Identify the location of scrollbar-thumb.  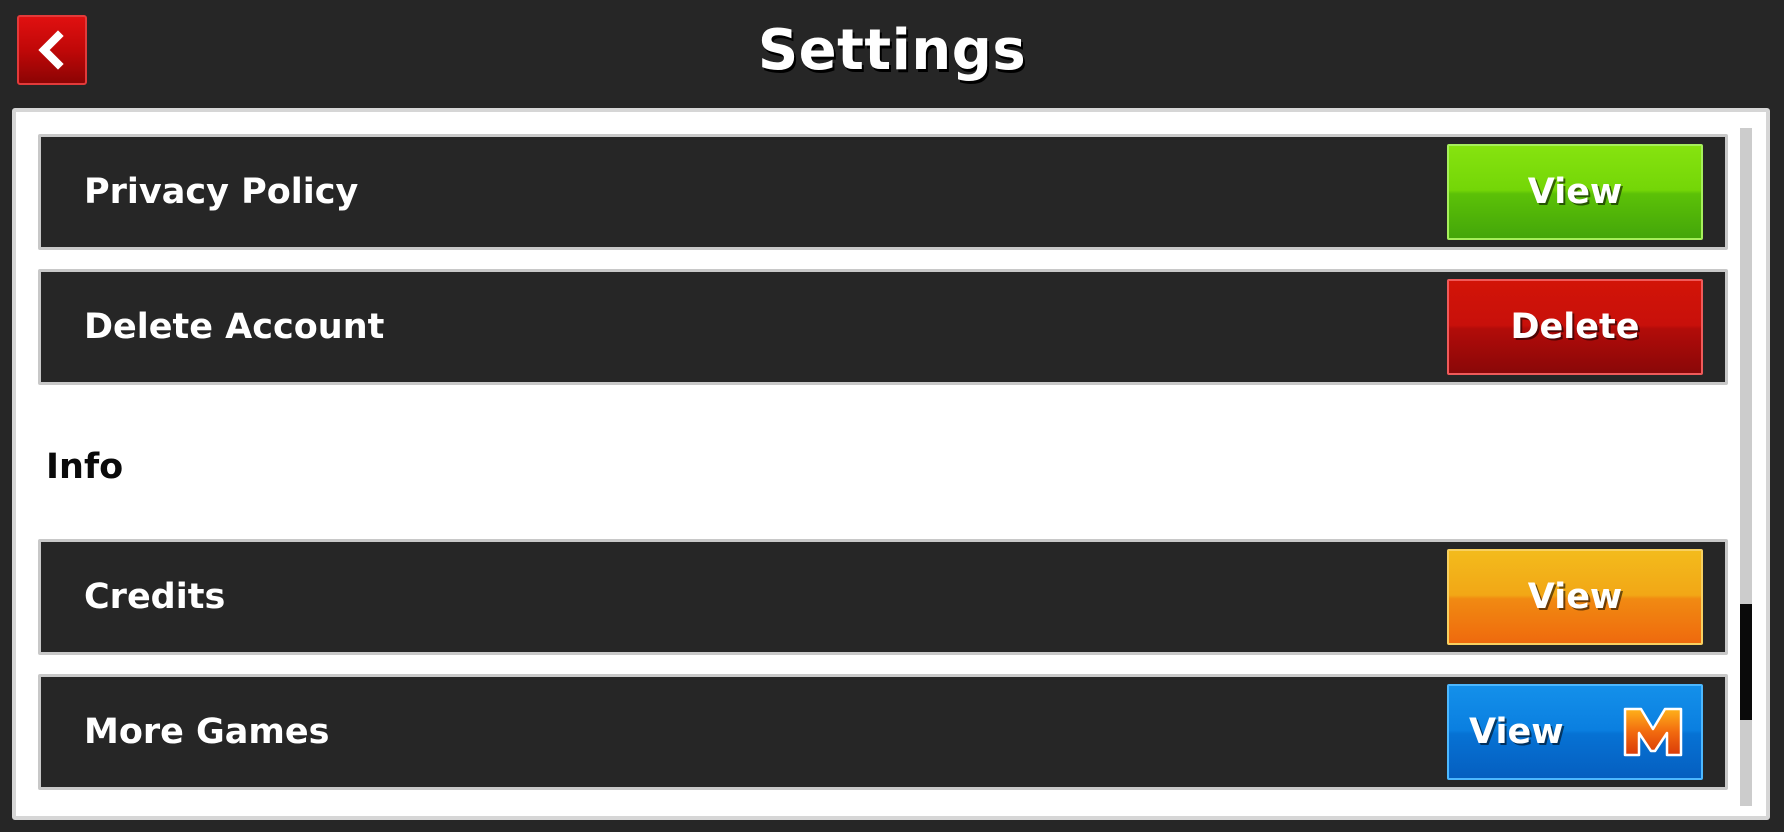
(1746, 662).